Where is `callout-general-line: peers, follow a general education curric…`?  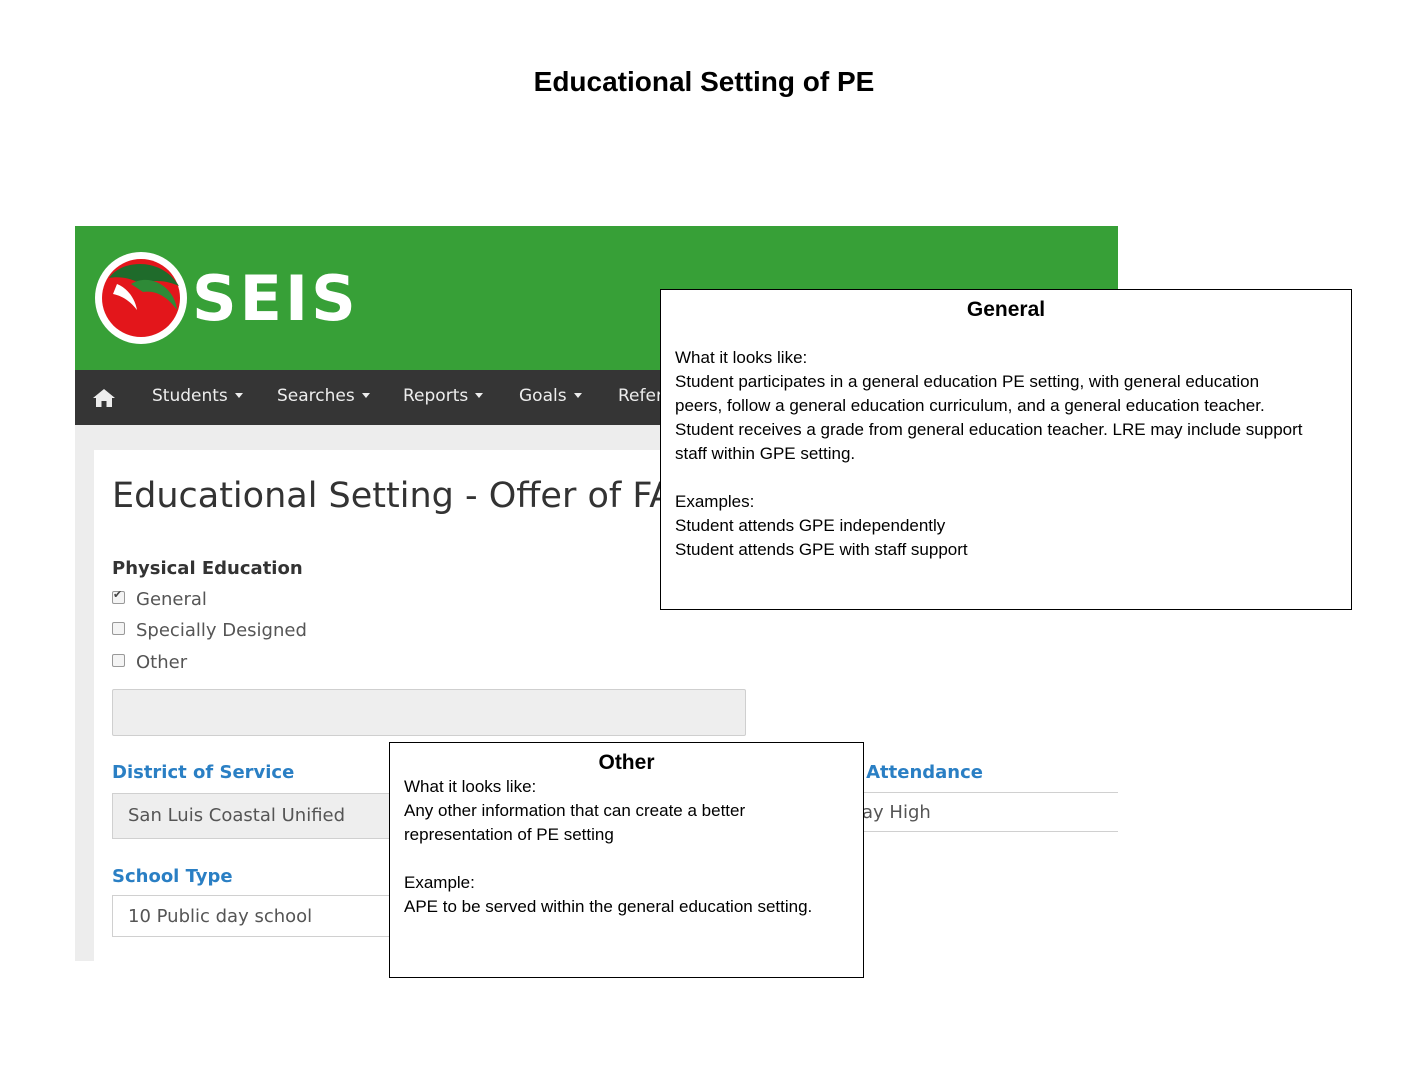 callout-general-line: peers, follow a general education curric… is located at coordinates (970, 405).